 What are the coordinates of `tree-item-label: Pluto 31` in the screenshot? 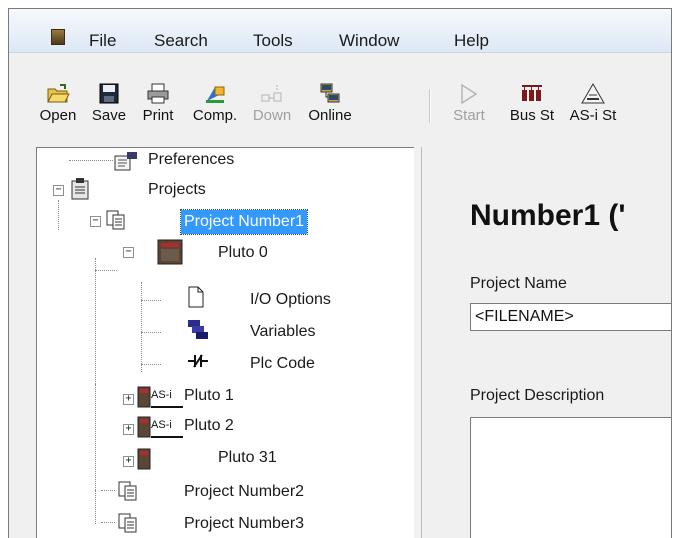 It's located at (247, 457).